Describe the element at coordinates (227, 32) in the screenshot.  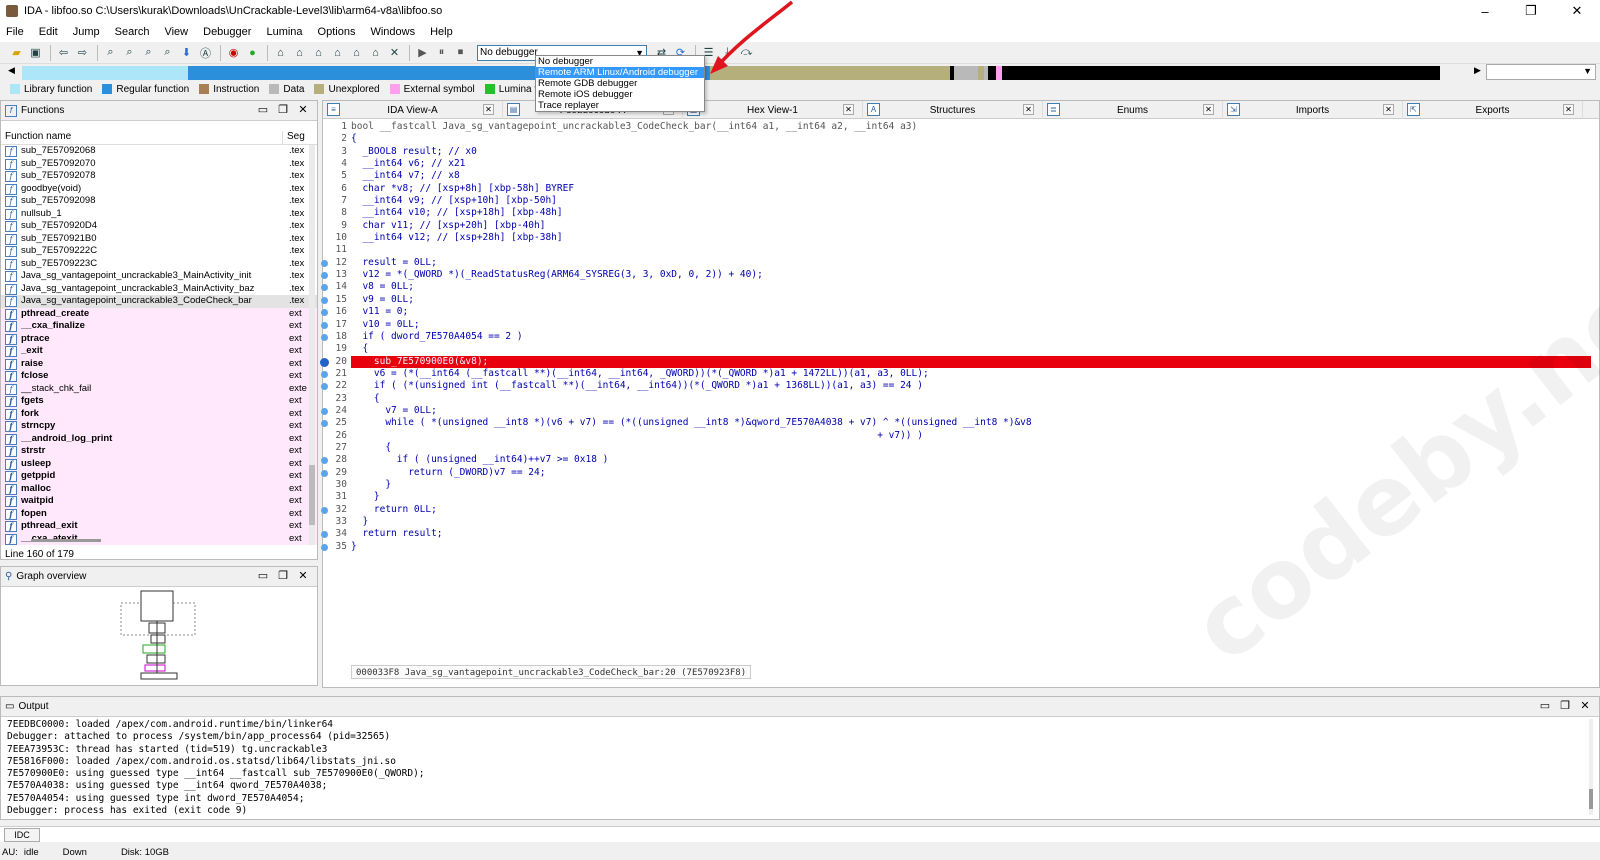
I see `menu-debugger: Debugger` at that location.